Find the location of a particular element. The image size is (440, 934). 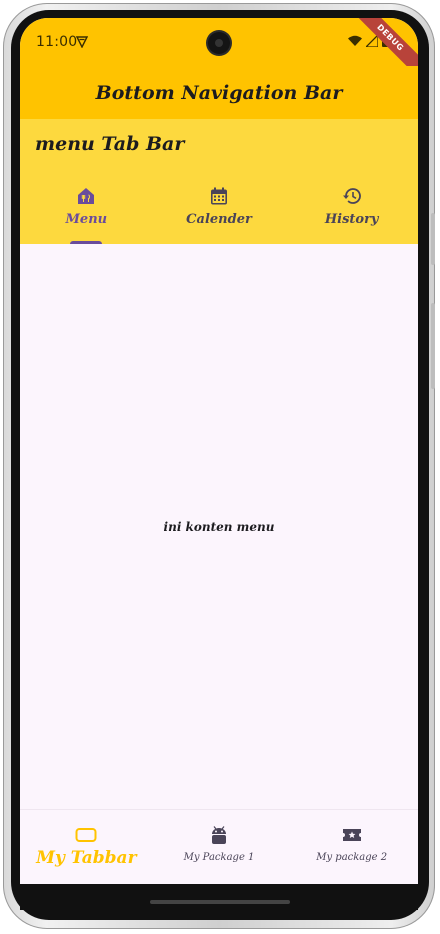

front-camera is located at coordinates (219, 43).